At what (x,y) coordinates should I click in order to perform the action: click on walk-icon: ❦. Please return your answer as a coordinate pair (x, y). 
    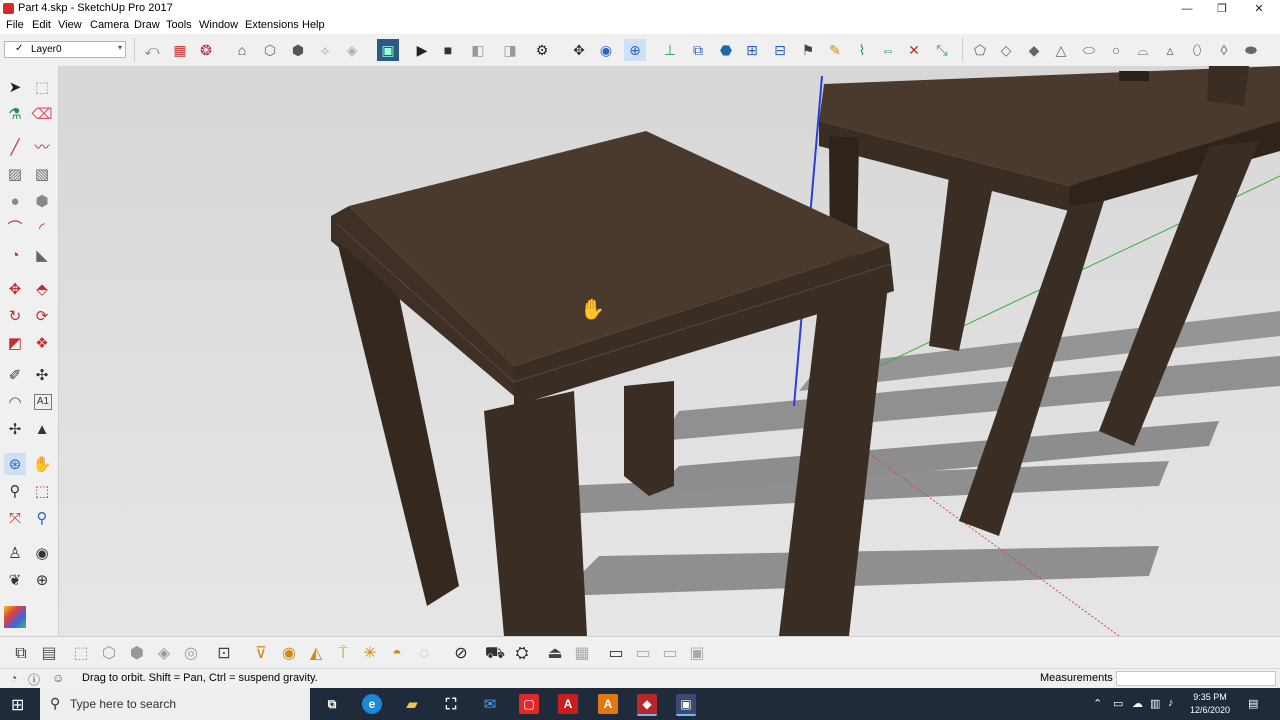
    Looking at the image, I should click on (15, 580).